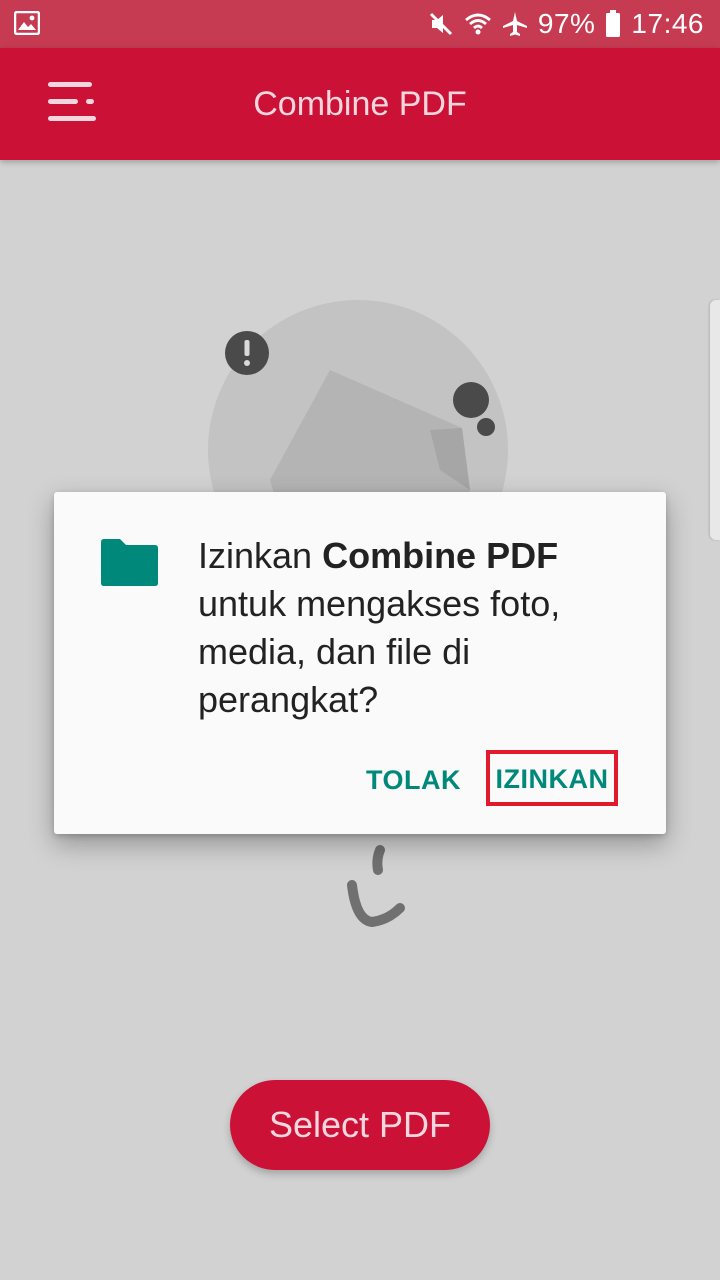 The width and height of the screenshot is (720, 1280). I want to click on airplane-icon, so click(515, 24).